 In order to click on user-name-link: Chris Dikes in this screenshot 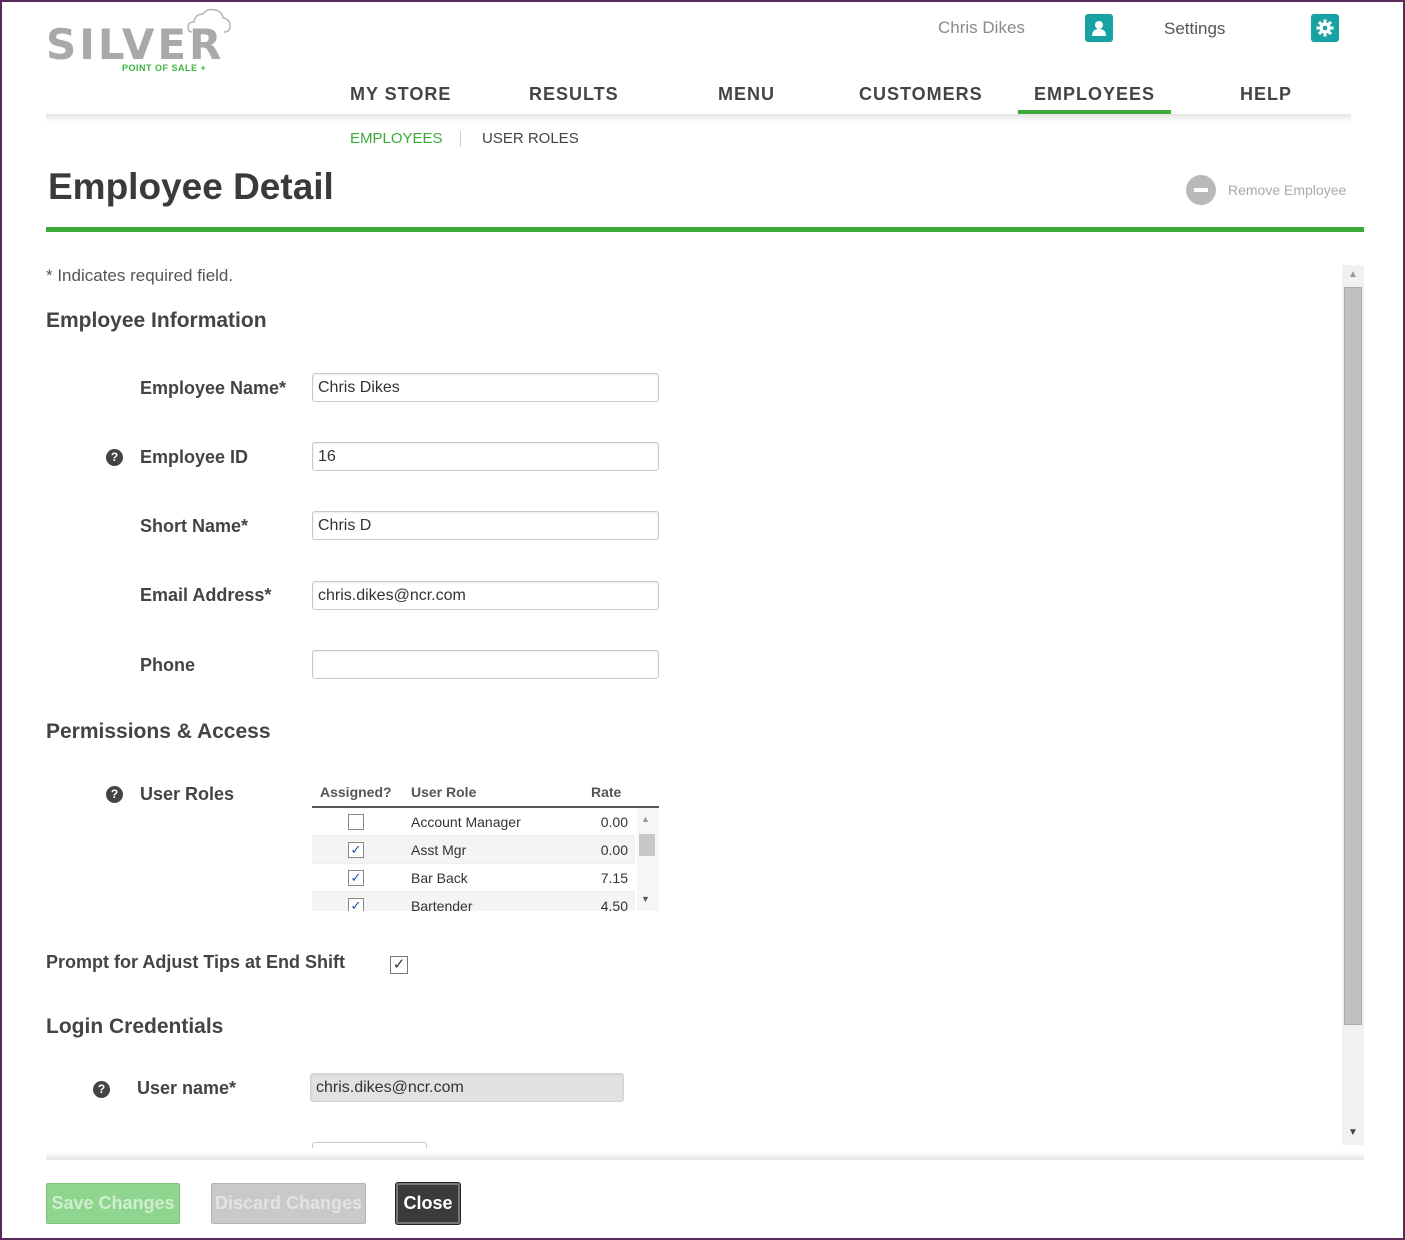, I will do `click(981, 28)`.